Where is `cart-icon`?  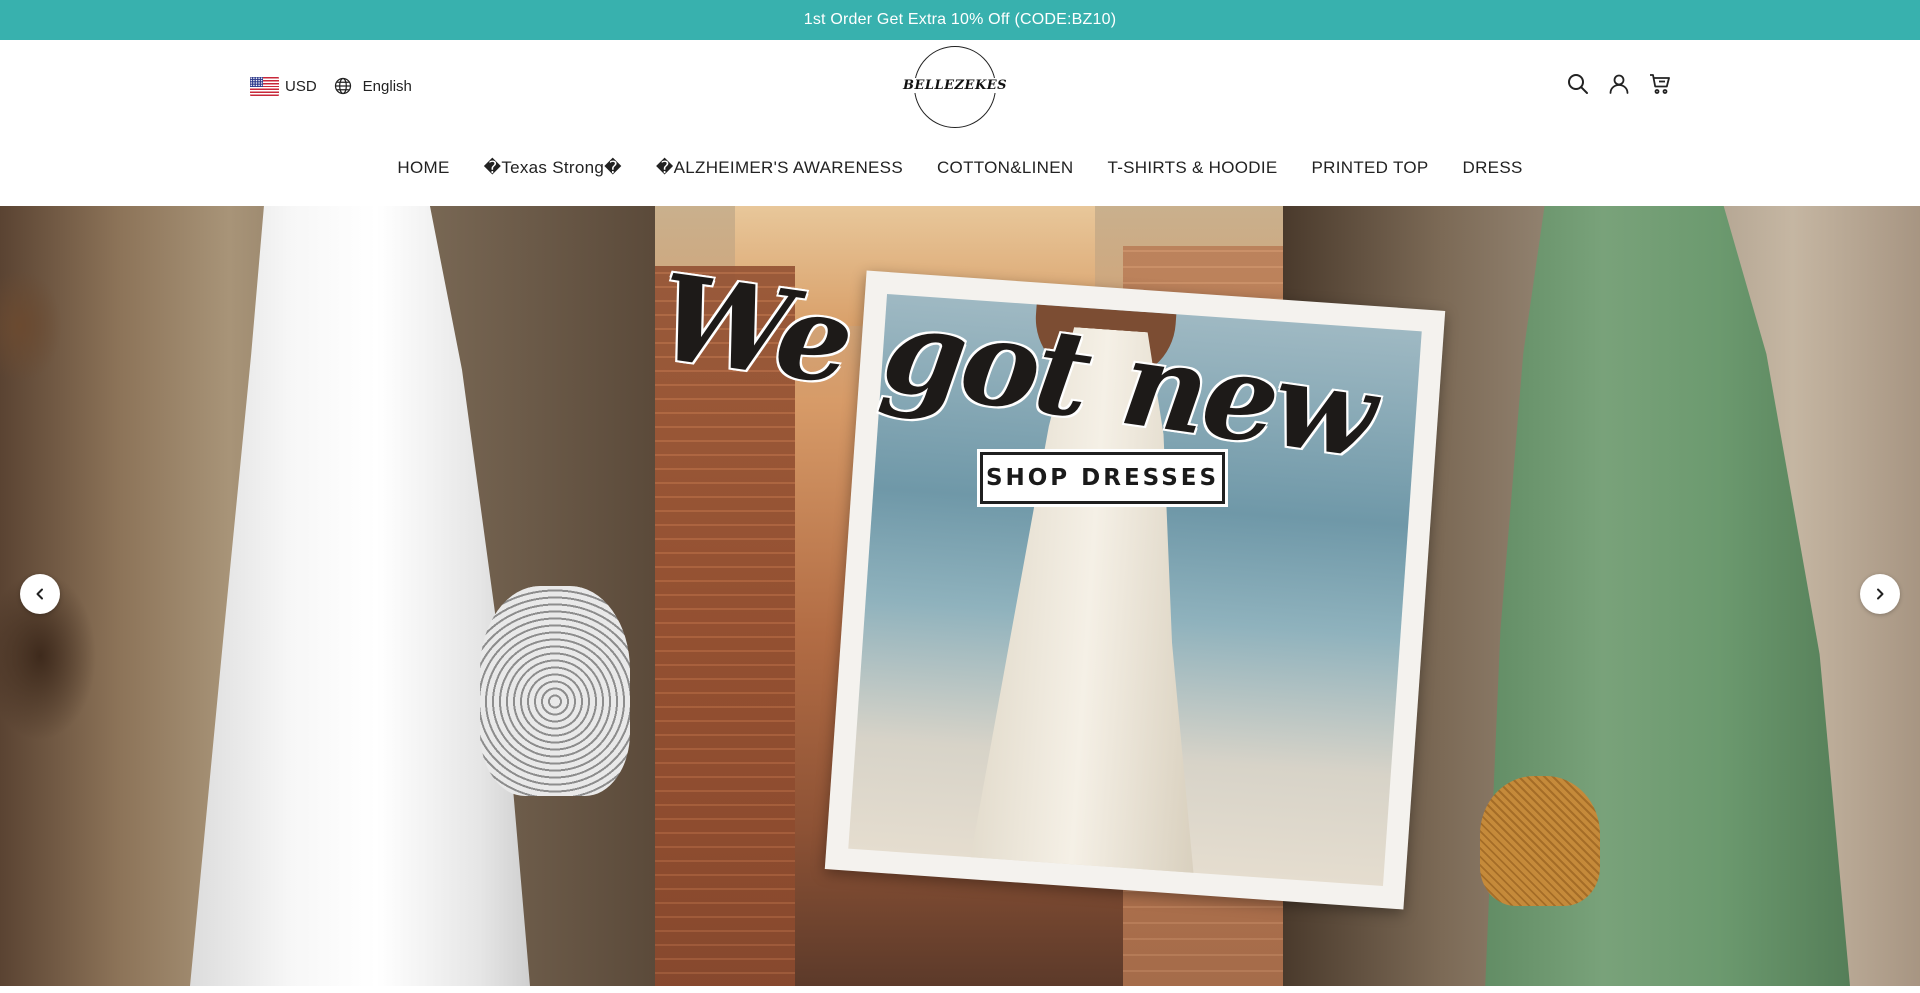 cart-icon is located at coordinates (1660, 84).